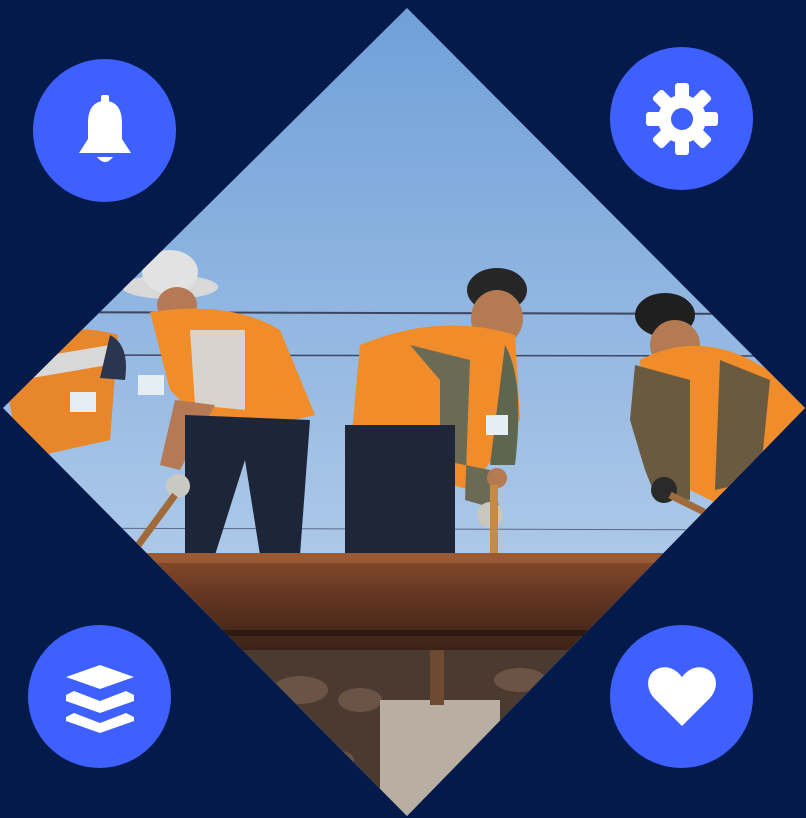 The image size is (806, 818). I want to click on favorites-button, so click(681, 696).